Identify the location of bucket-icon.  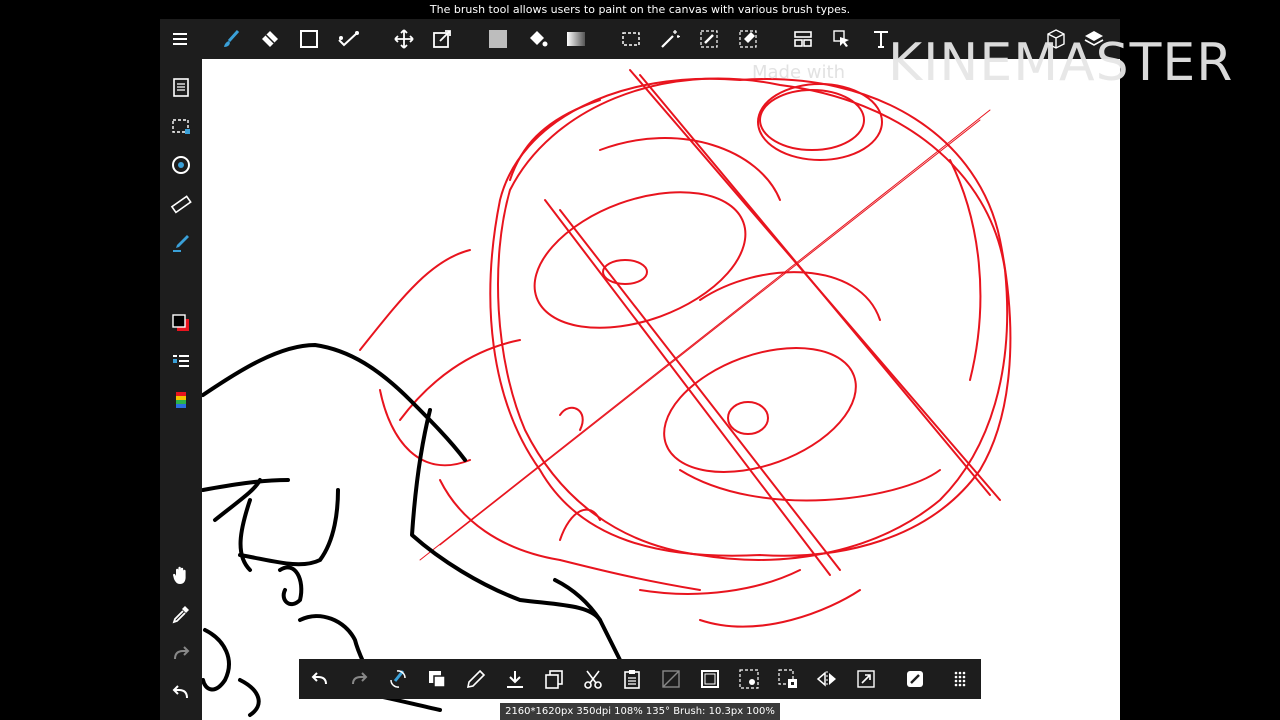
(537, 39).